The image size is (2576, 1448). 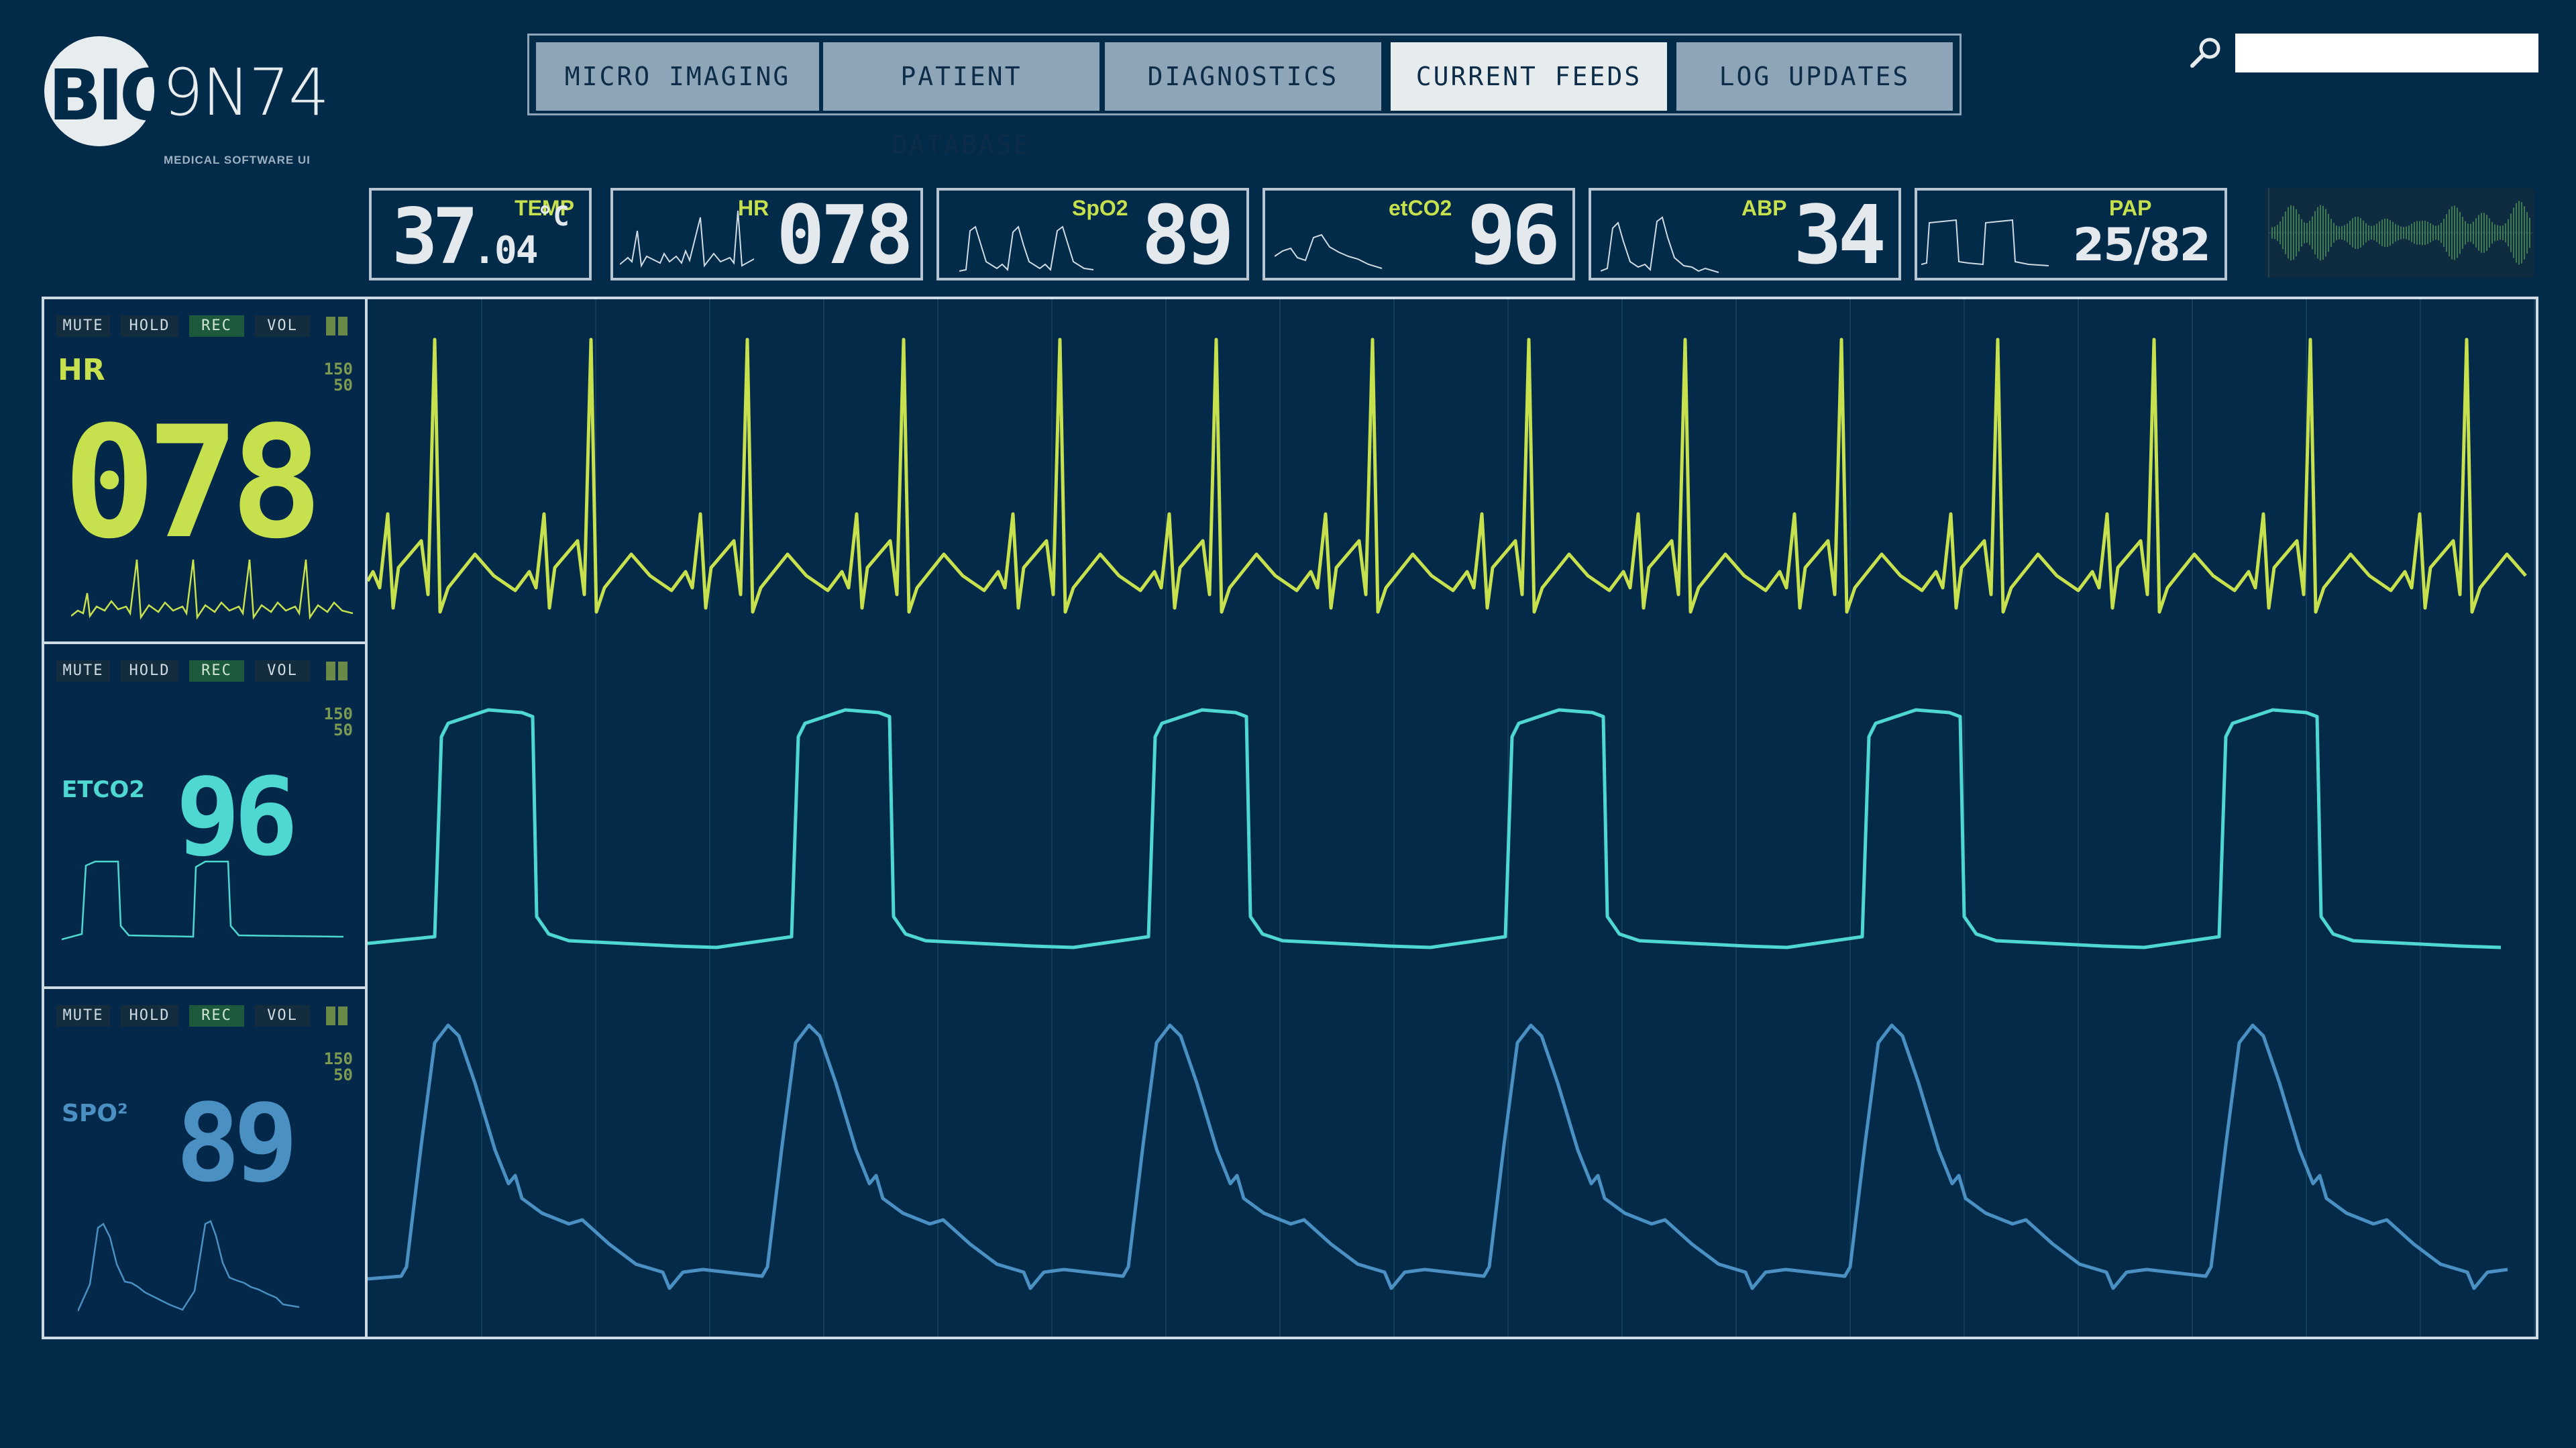 I want to click on pap-card-value: 25/82, so click(x=2141, y=245).